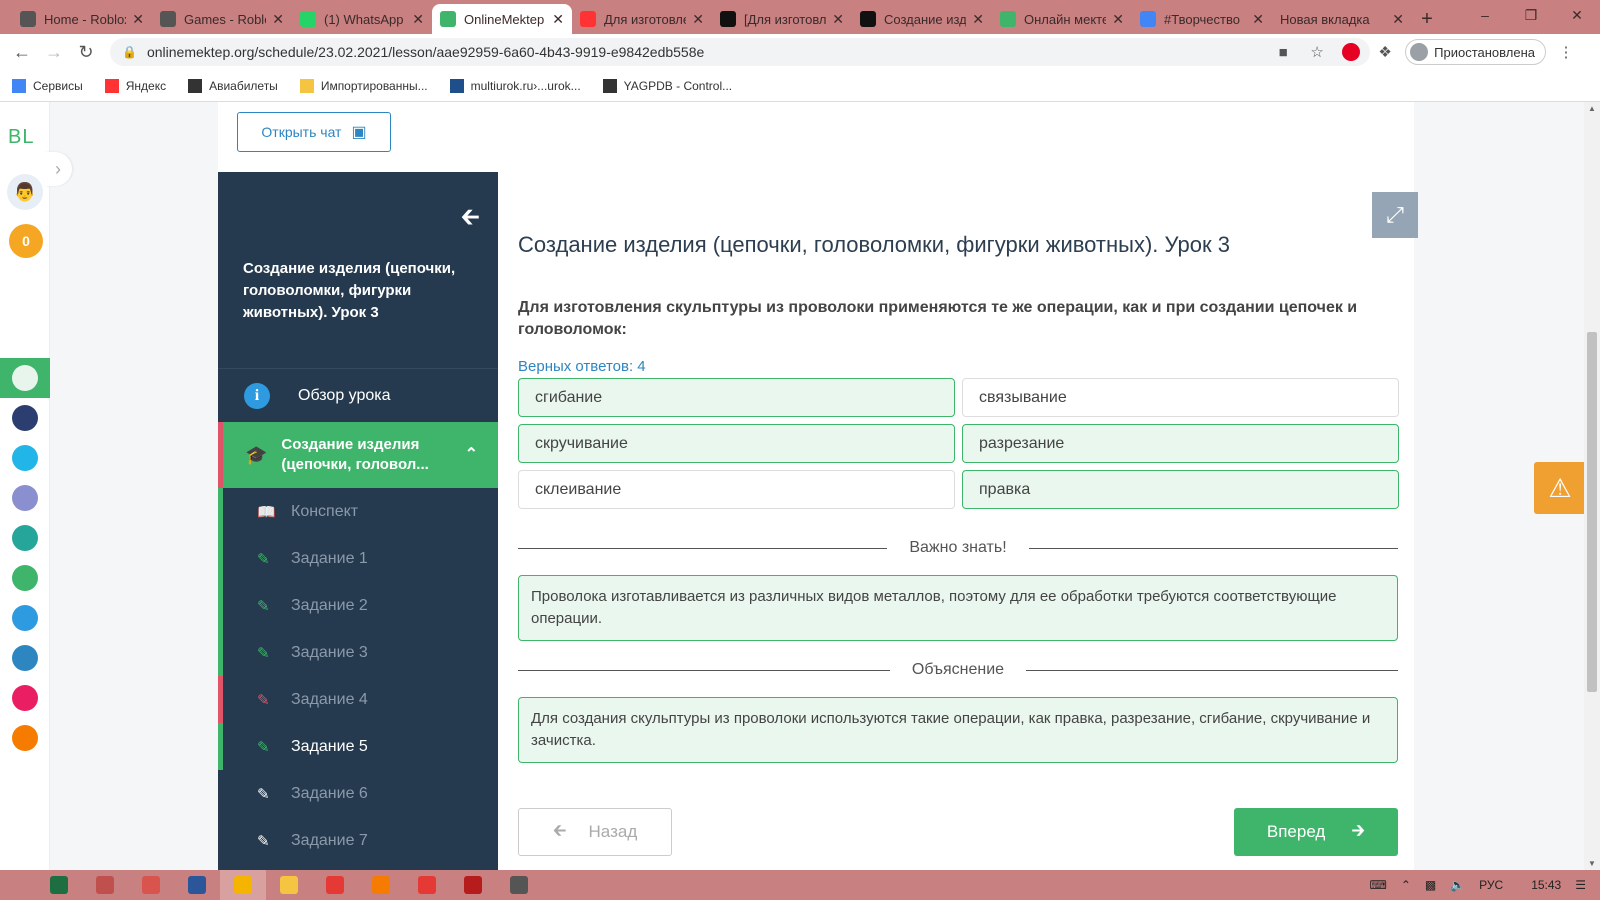 Image resolution: width=1600 pixels, height=900 pixels. I want to click on sidebar-item-task: ✎ Задание 2, so click(358, 605).